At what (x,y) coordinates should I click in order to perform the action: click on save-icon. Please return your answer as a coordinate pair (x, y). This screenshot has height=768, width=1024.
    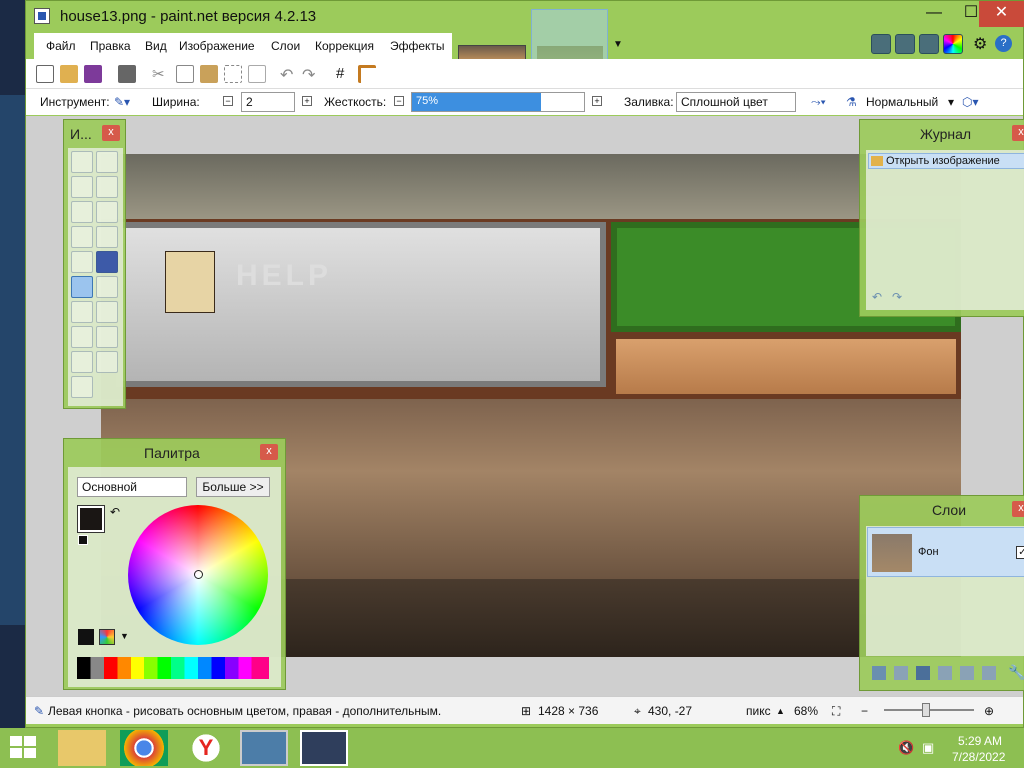
    Looking at the image, I should click on (93, 74).